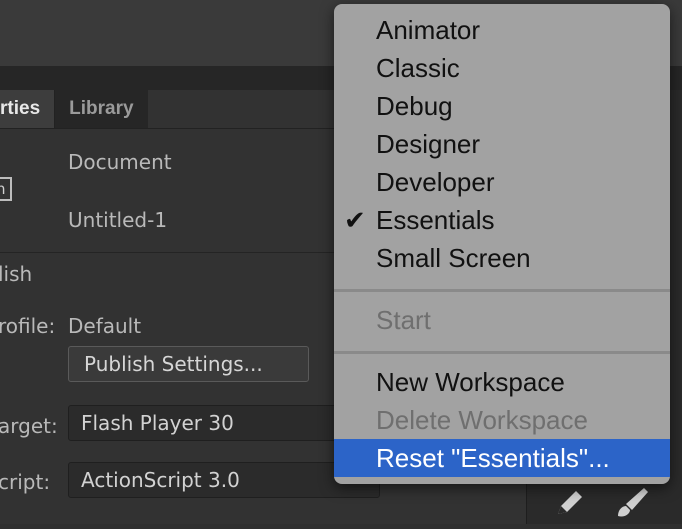 The height and width of the screenshot is (529, 682). Describe the element at coordinates (502, 220) in the screenshot. I see `menu-item-essentials-row: ✔ Essentials` at that location.